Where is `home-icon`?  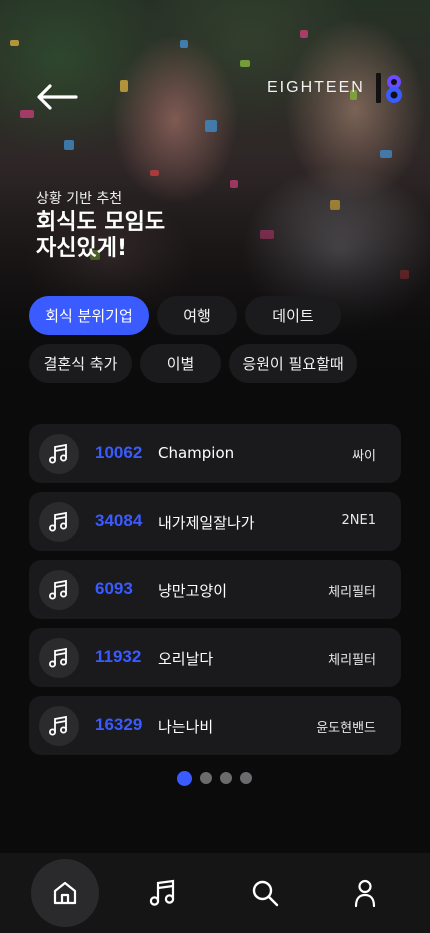
home-icon is located at coordinates (65, 893).